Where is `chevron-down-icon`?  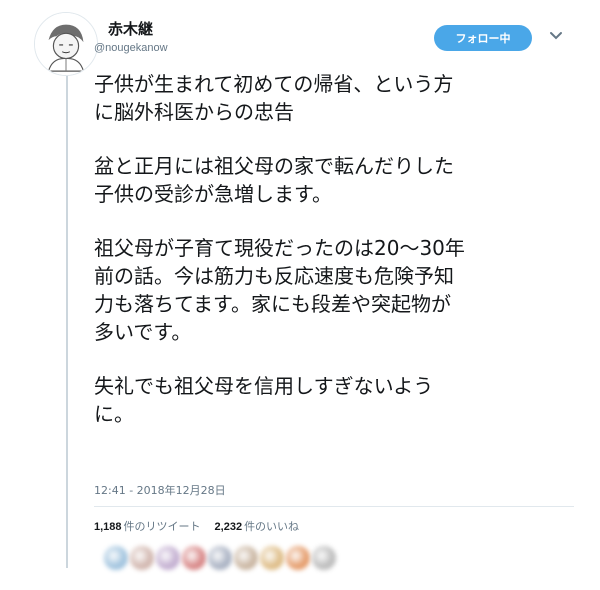 chevron-down-icon is located at coordinates (556, 36).